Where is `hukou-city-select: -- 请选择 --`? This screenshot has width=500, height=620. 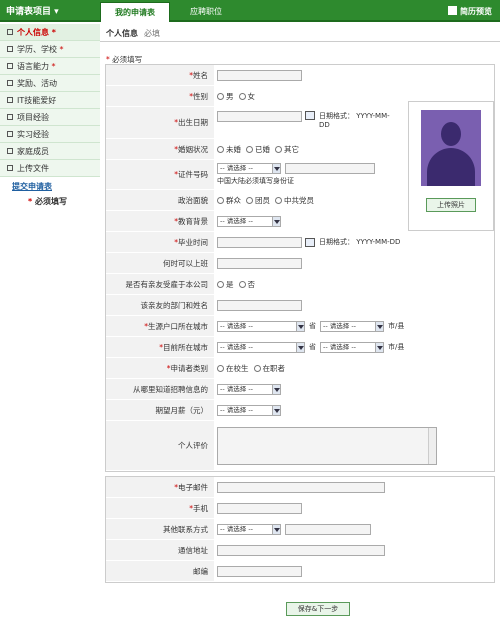 hukou-city-select: -- 请选择 -- is located at coordinates (352, 326).